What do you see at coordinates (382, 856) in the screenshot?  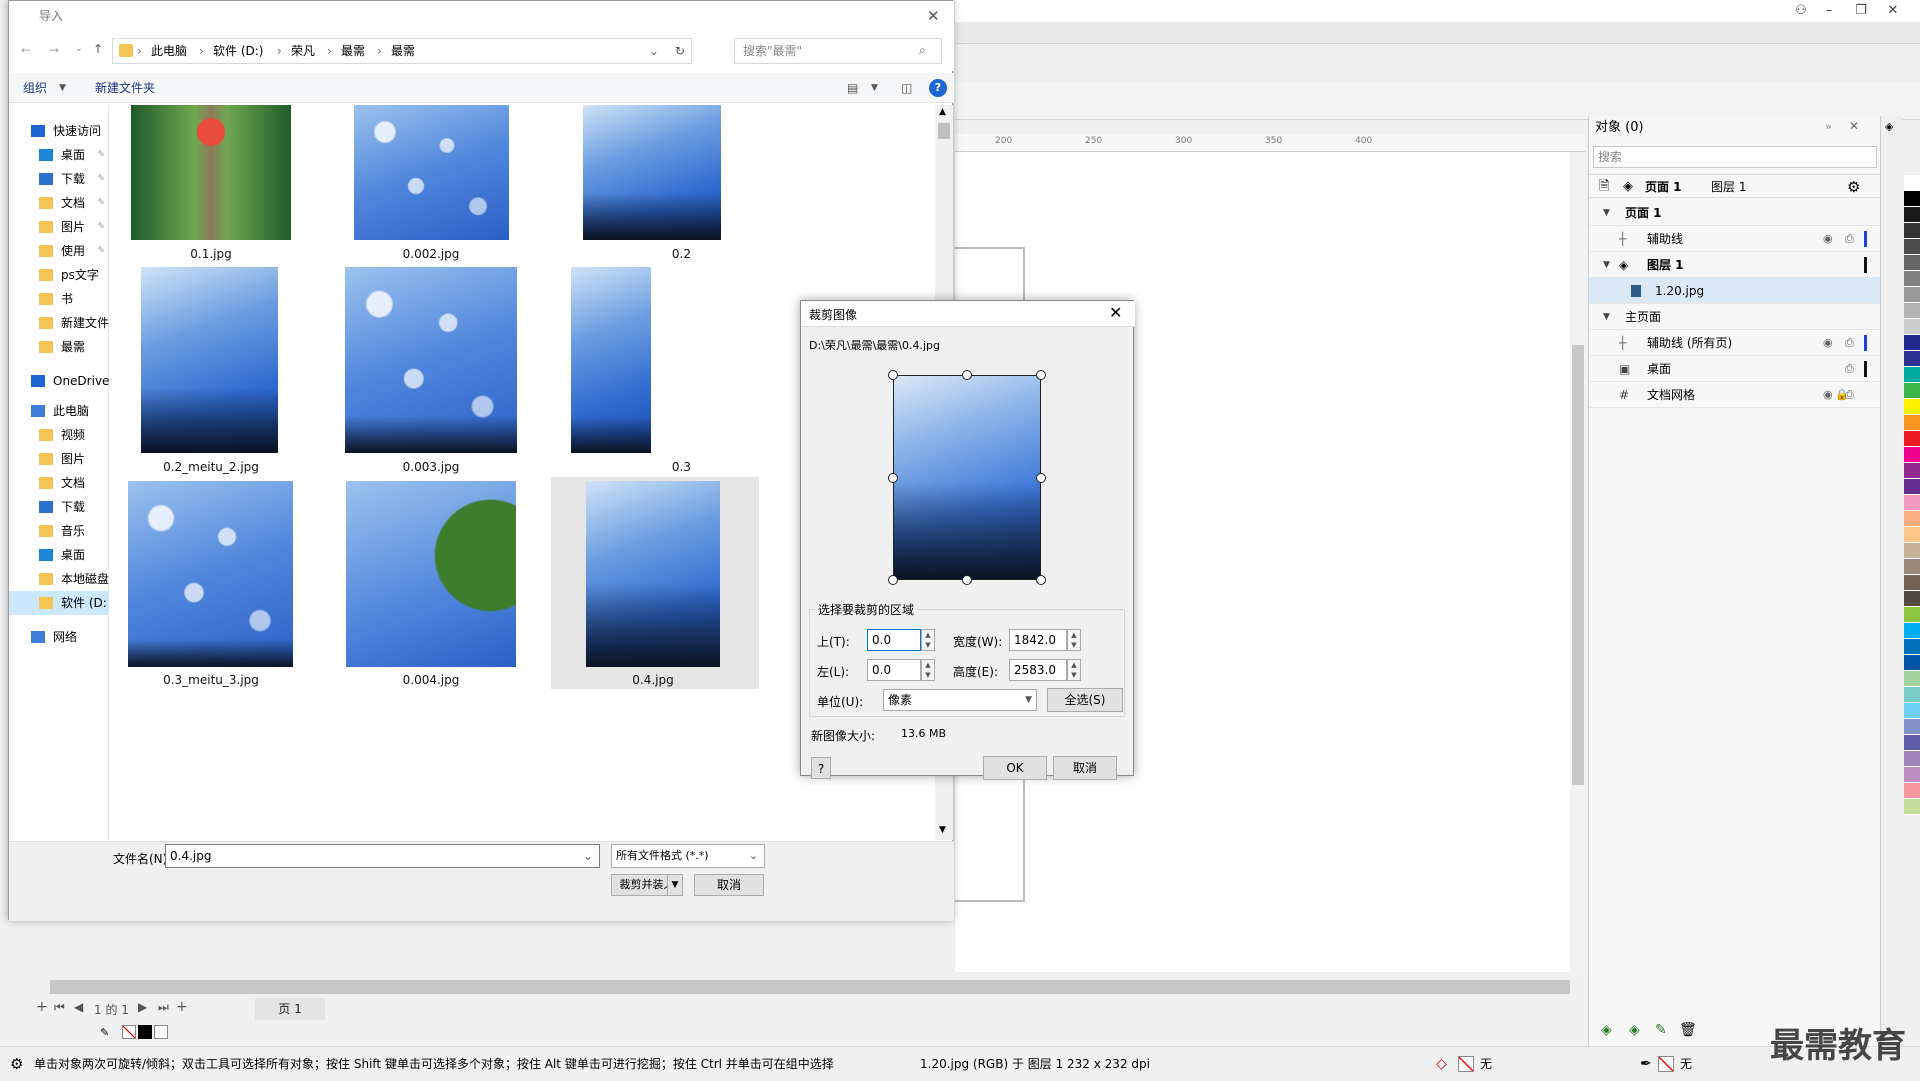 I see `filename-input: 0.4.jpg ⌄` at bounding box center [382, 856].